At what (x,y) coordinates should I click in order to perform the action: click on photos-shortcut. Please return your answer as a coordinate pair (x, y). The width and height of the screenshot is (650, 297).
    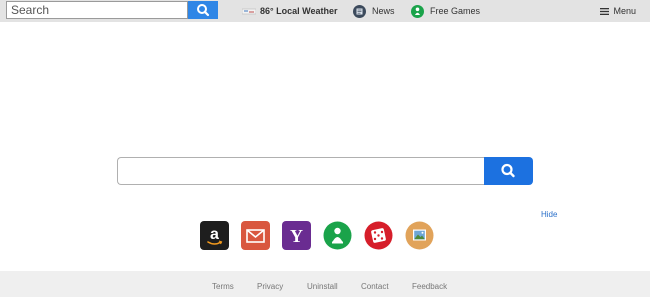
    Looking at the image, I should click on (419, 235).